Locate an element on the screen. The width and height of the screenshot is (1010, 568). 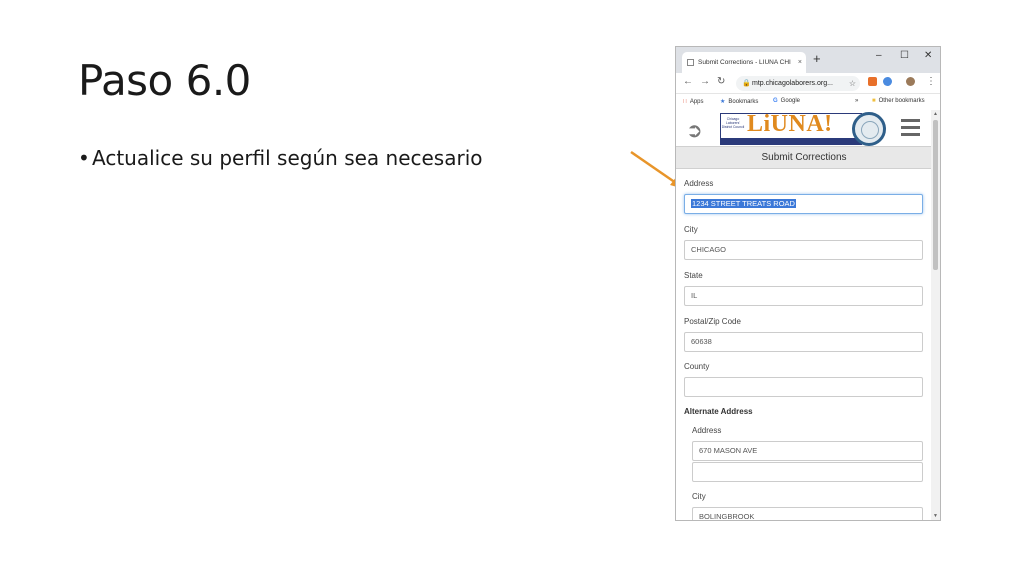
bookmarks-overflow-icon: » is located at coordinates (856, 101).